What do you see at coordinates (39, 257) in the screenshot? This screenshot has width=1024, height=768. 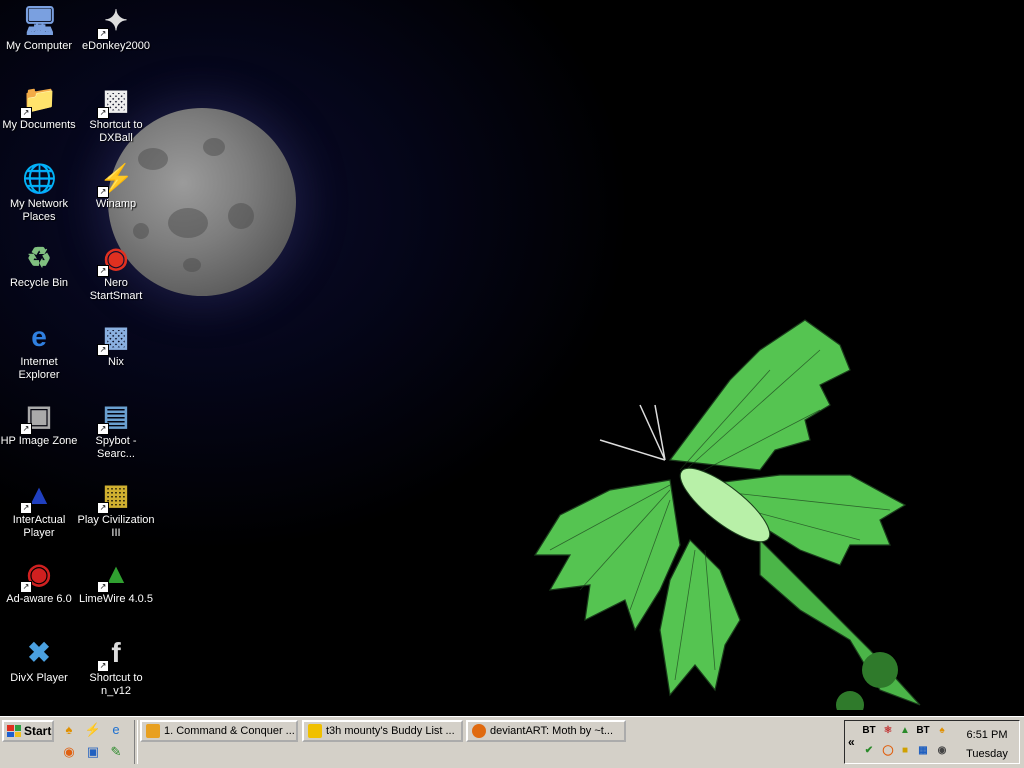 I see `recycle-bin-icon: ♻` at bounding box center [39, 257].